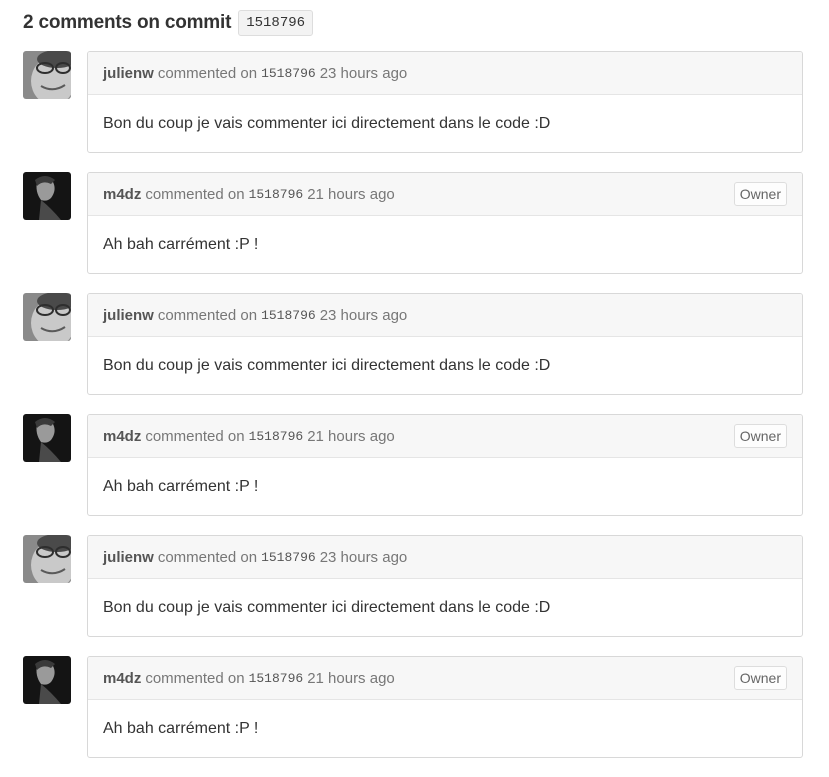 This screenshot has height=777, width=829. Describe the element at coordinates (127, 22) in the screenshot. I see `comments-count-title: 2 comments on commit` at that location.